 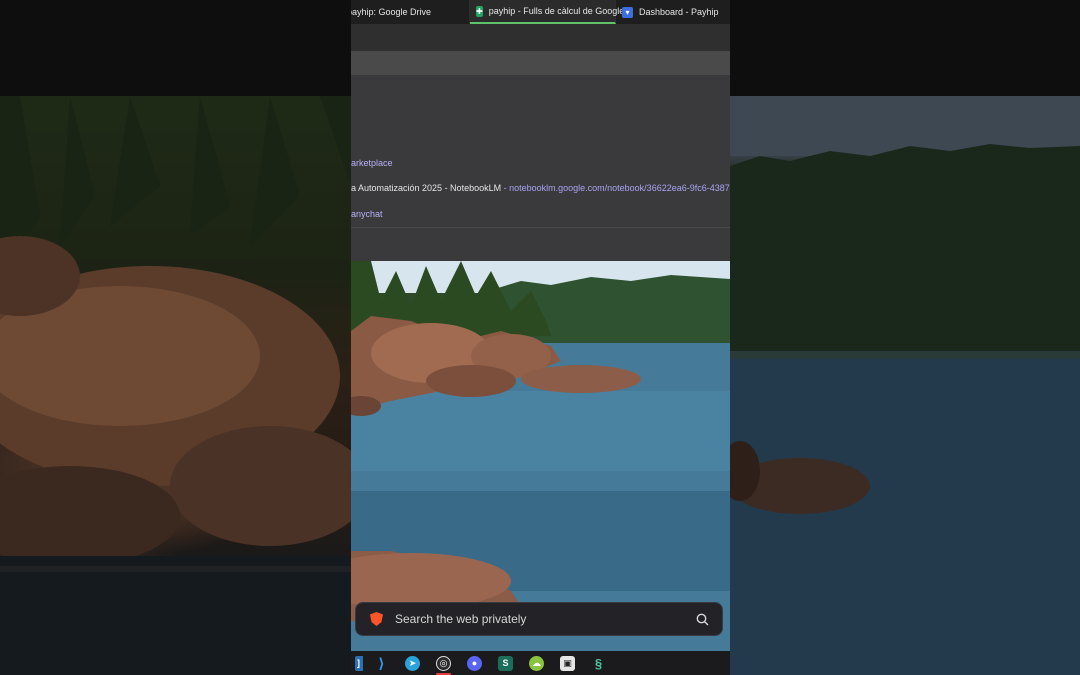 I want to click on sublime-icon: S, so click(x=505, y=663).